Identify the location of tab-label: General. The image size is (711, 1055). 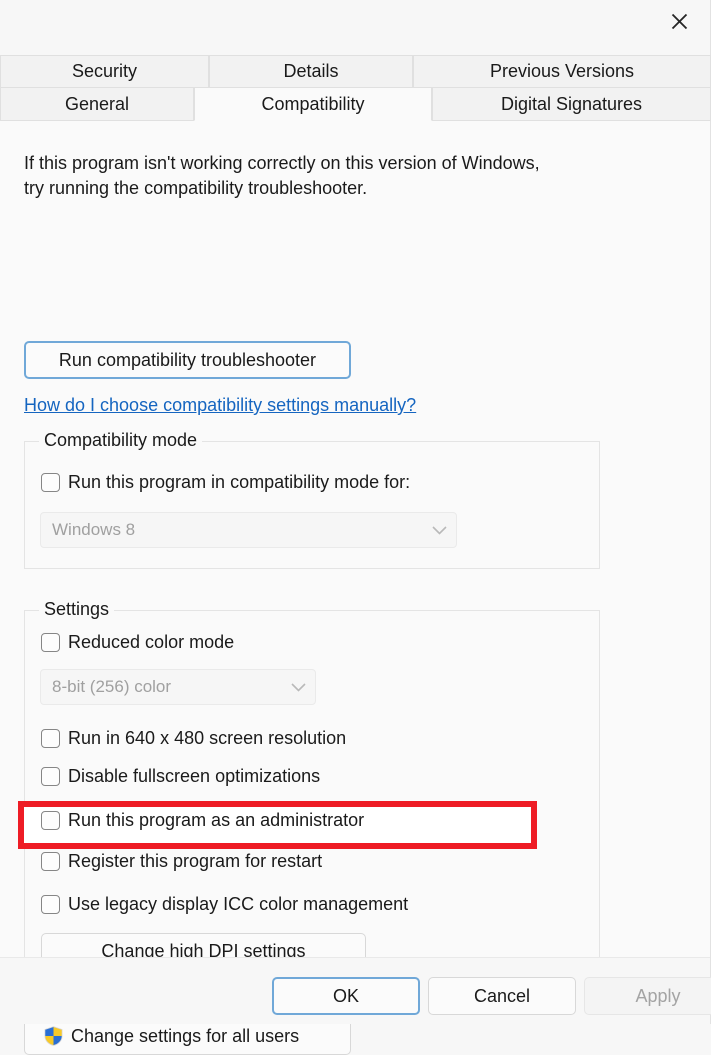
(97, 103).